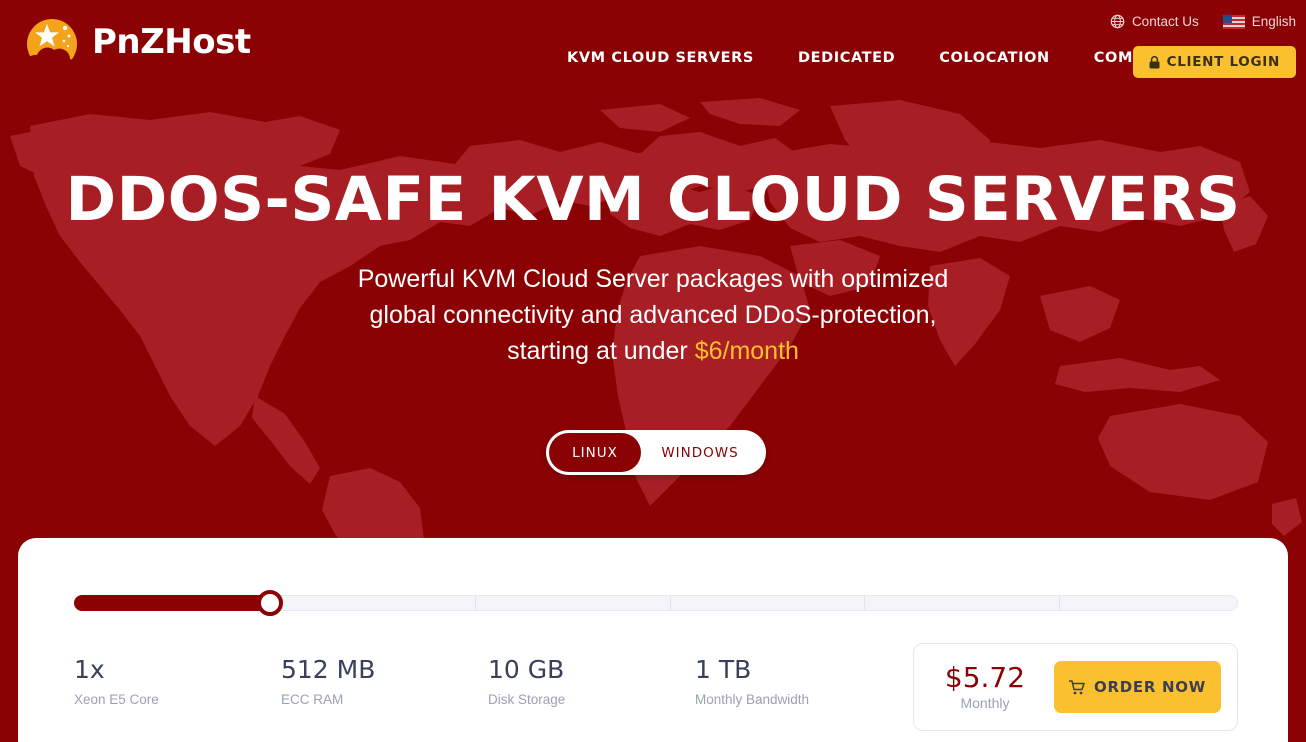 The height and width of the screenshot is (742, 1306). Describe the element at coordinates (591, 681) in the screenshot. I see `spec-disk: 10 GB Disk Storage` at that location.